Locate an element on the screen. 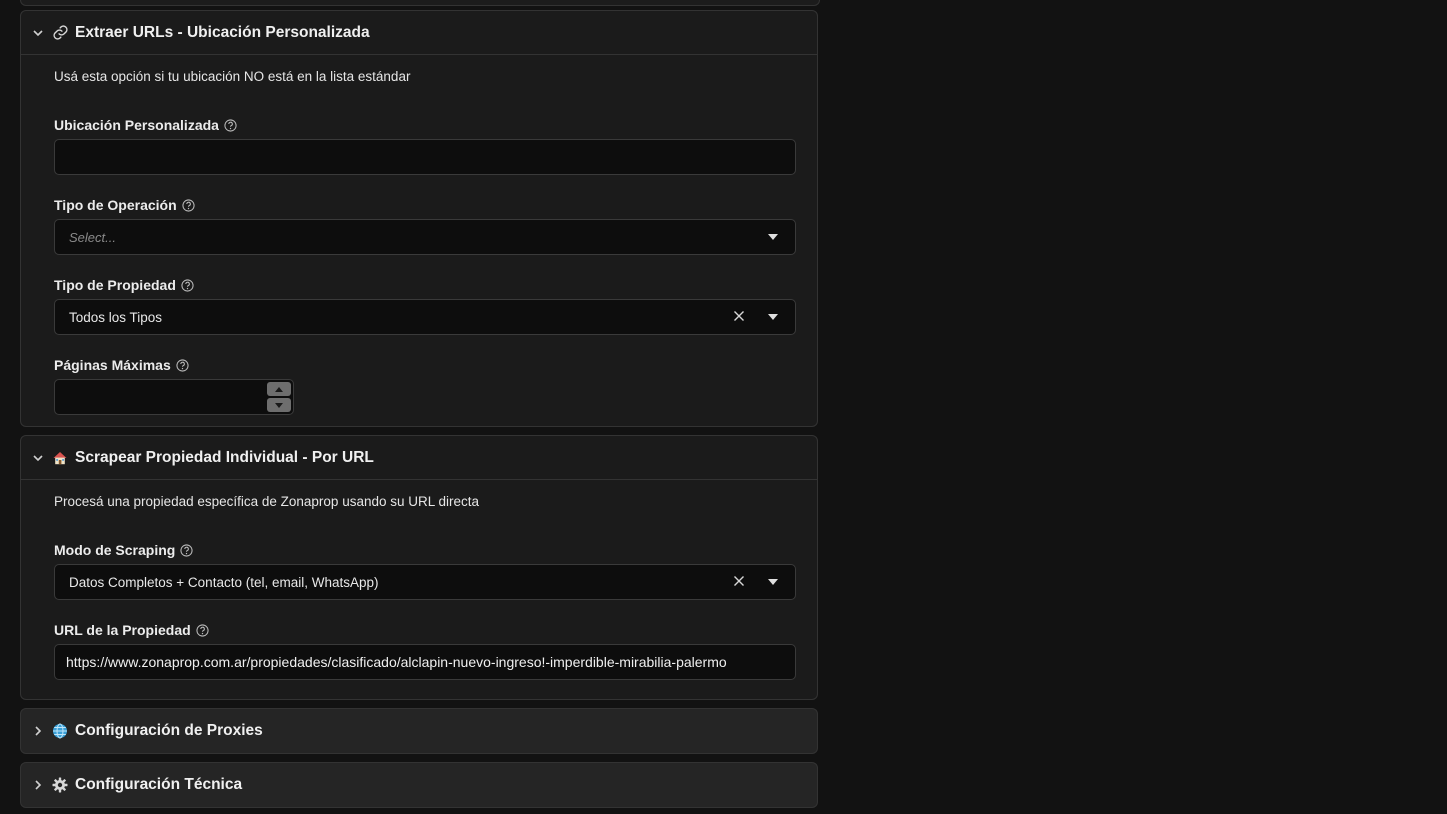 This screenshot has width=1447, height=814. section-title: Configuración de Proxies is located at coordinates (169, 730).